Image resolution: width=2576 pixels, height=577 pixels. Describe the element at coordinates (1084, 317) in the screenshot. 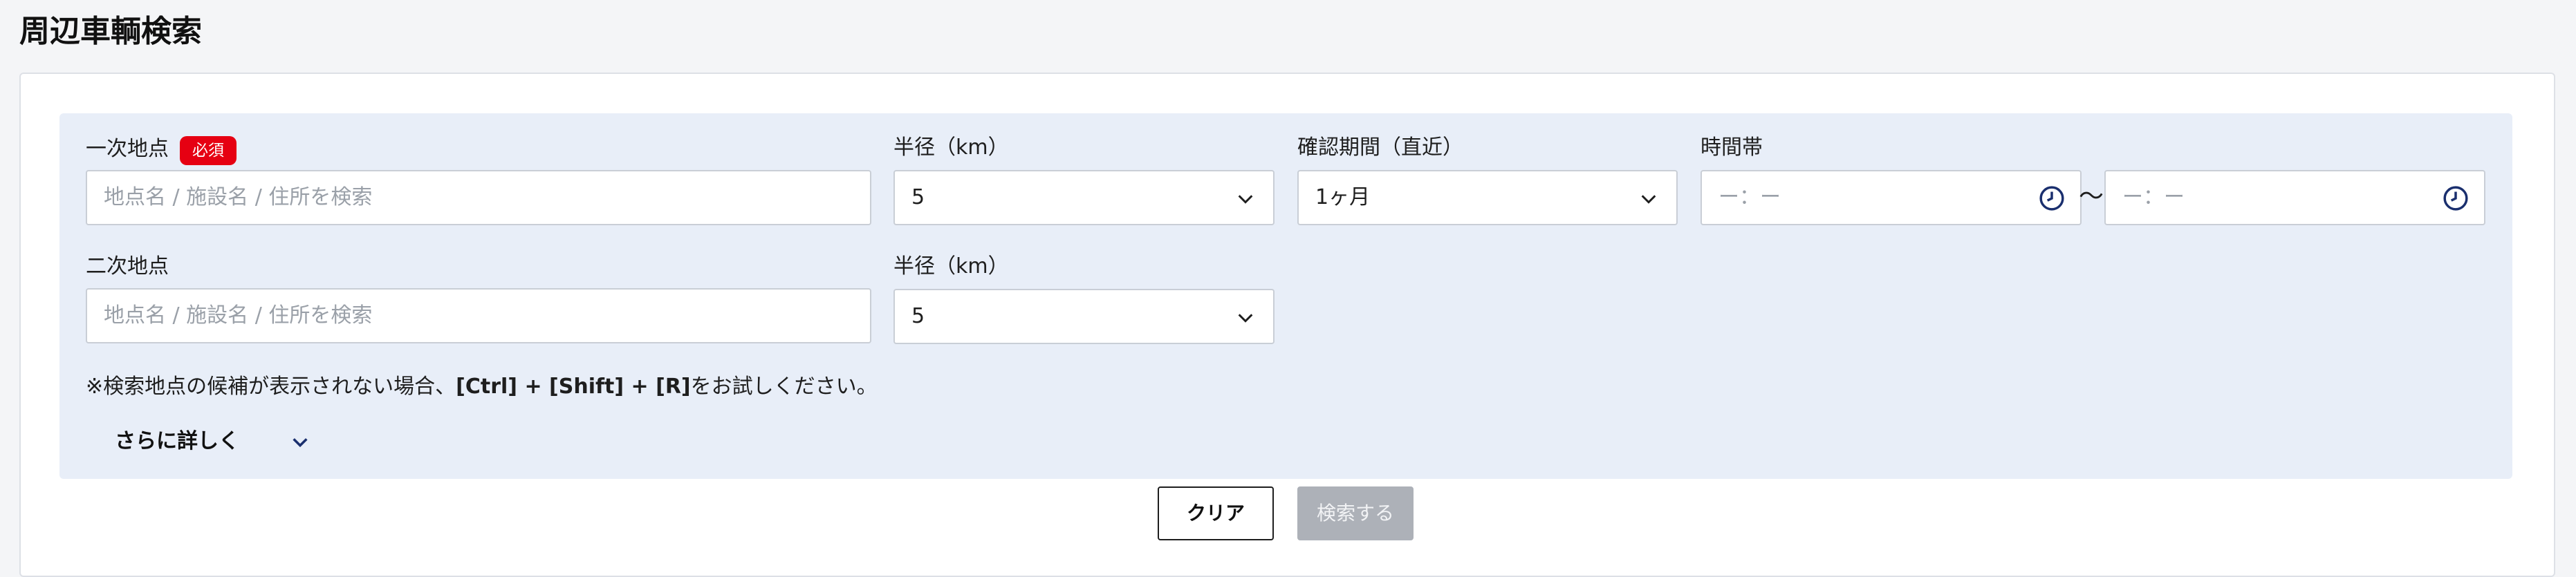

I see `radius2-select: 5` at that location.